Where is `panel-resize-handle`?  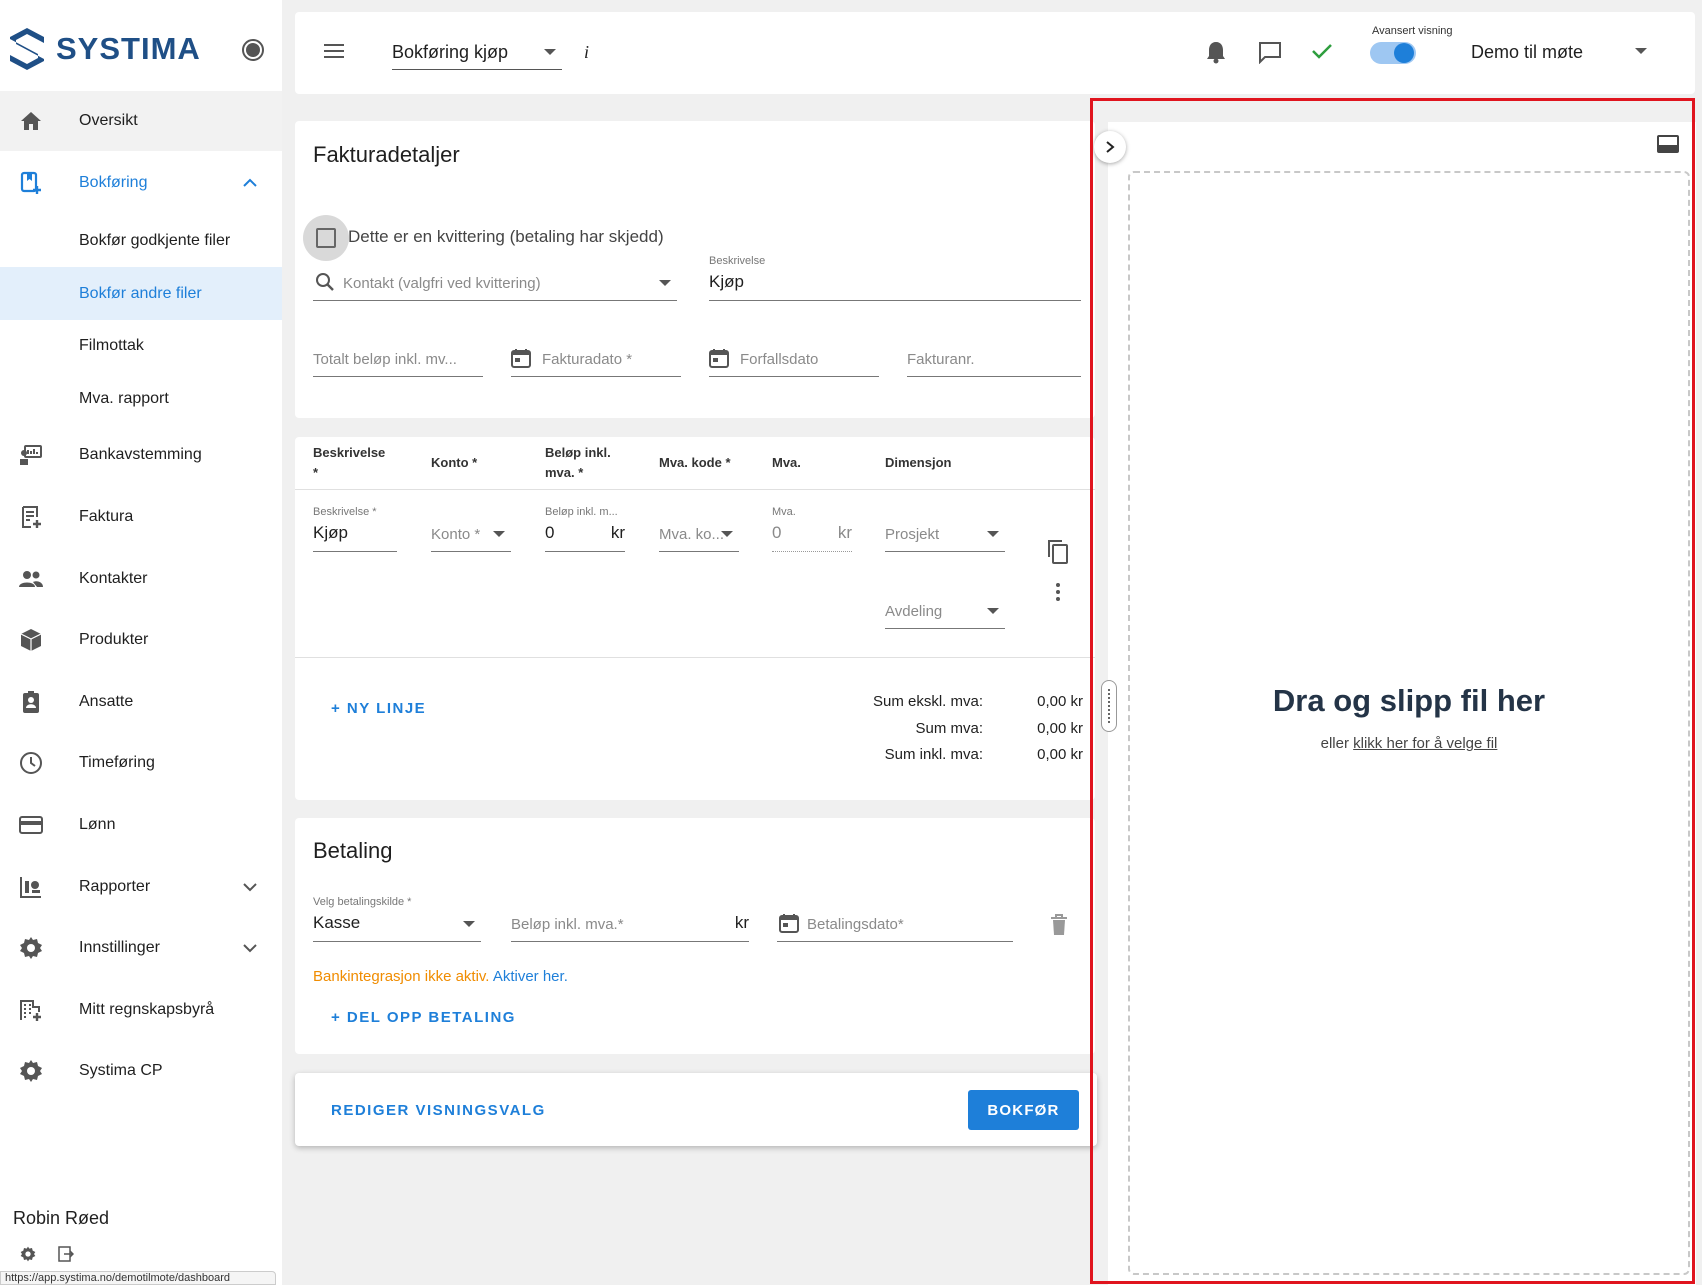 panel-resize-handle is located at coordinates (1109, 706).